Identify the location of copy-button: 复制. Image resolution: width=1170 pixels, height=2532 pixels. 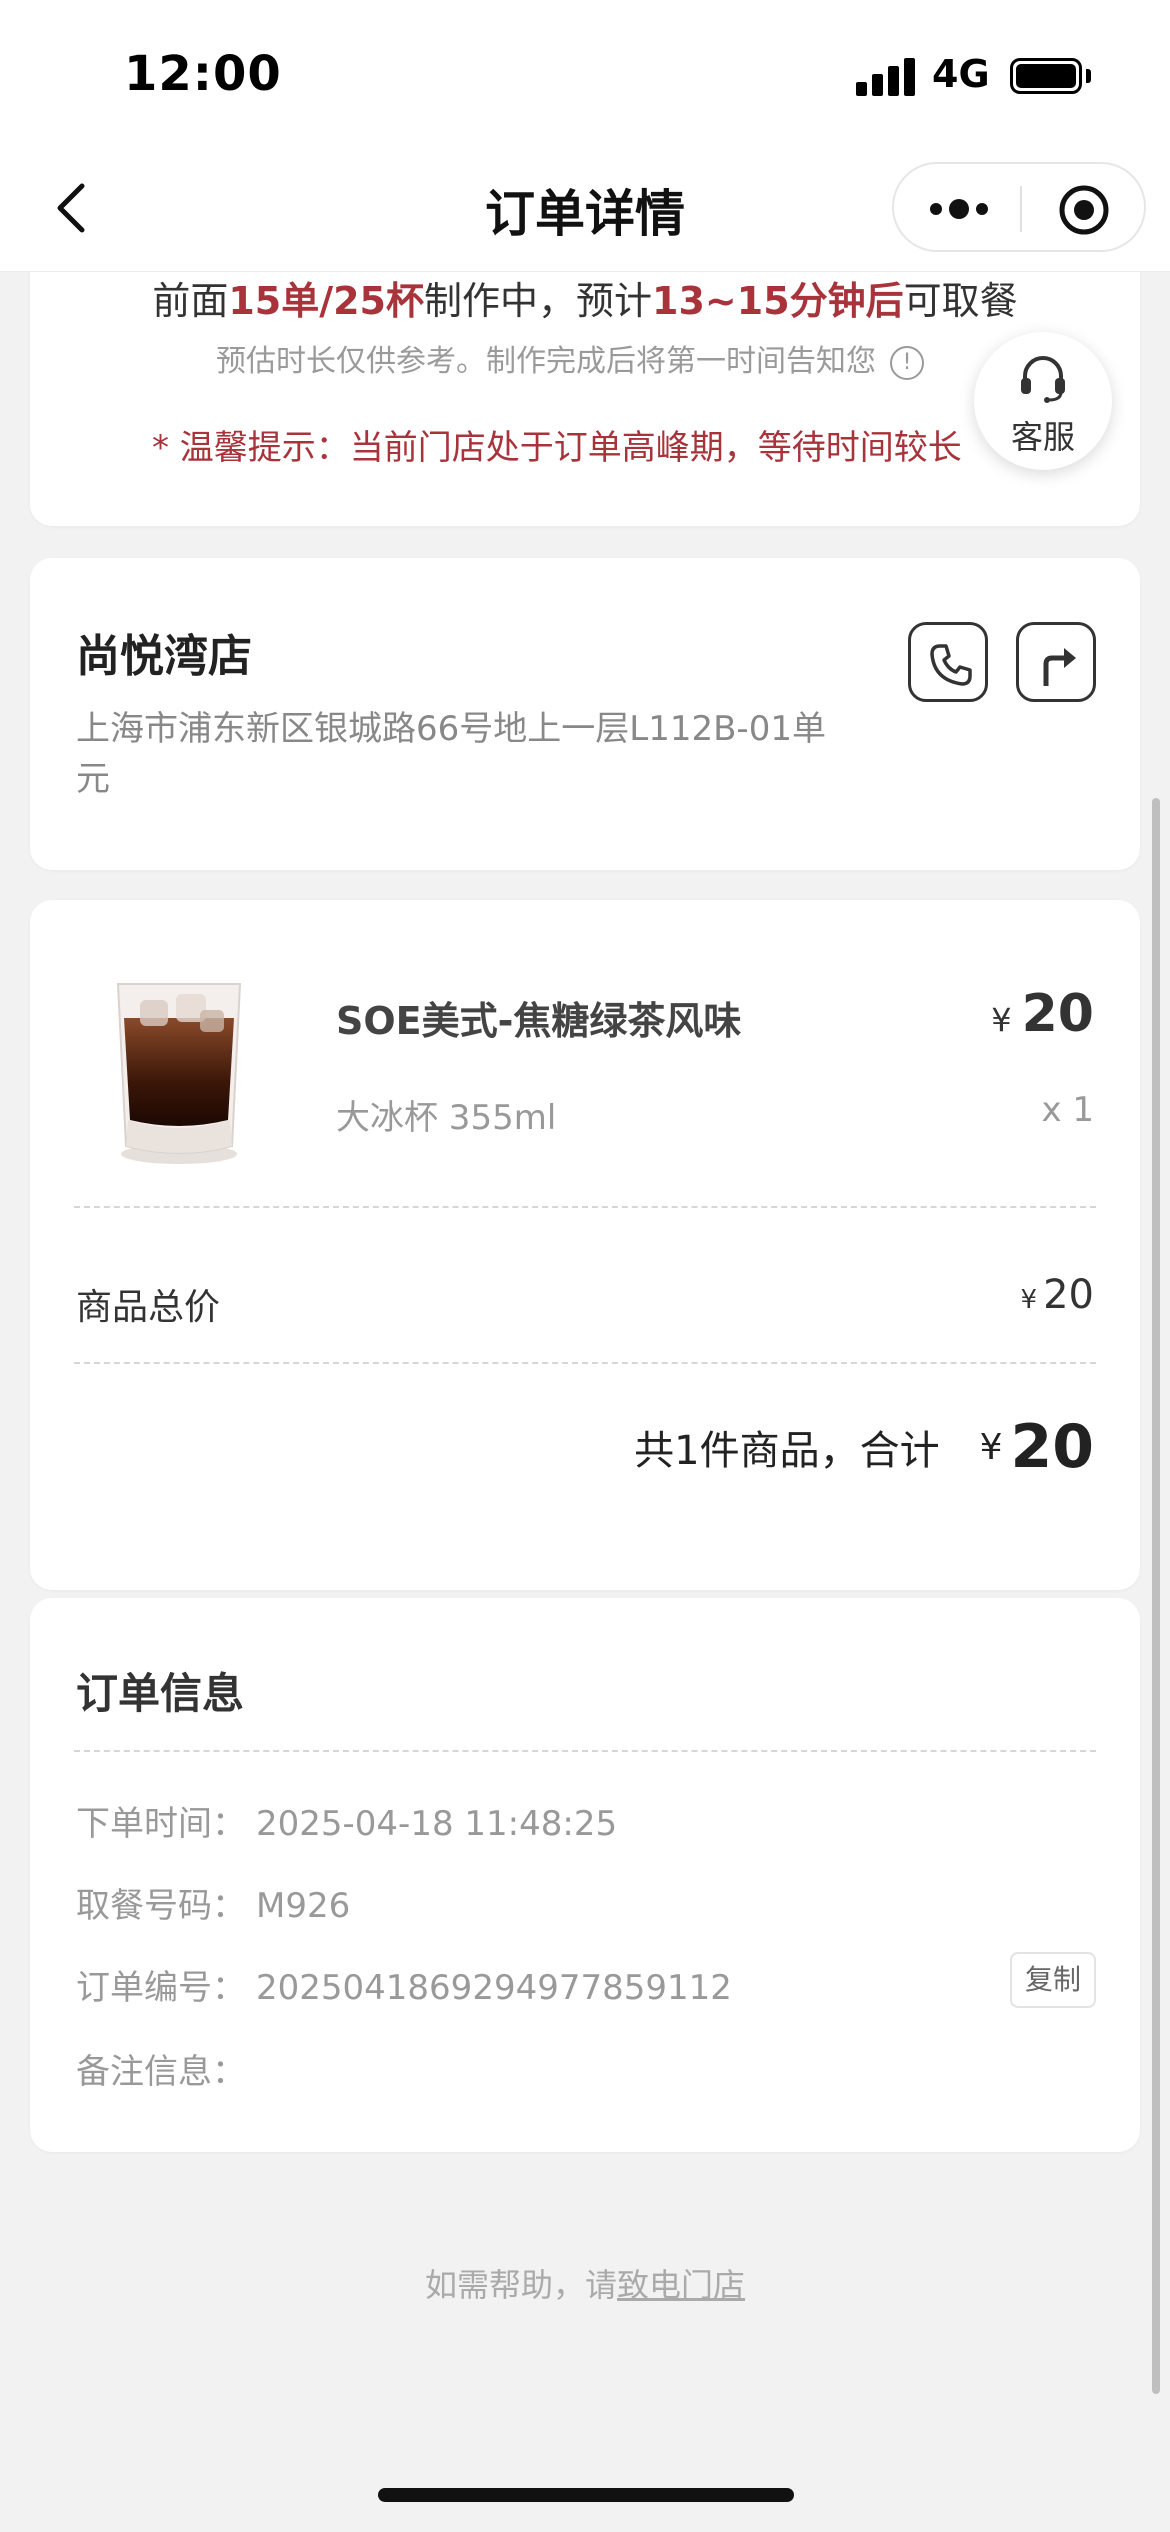
(1053, 1980).